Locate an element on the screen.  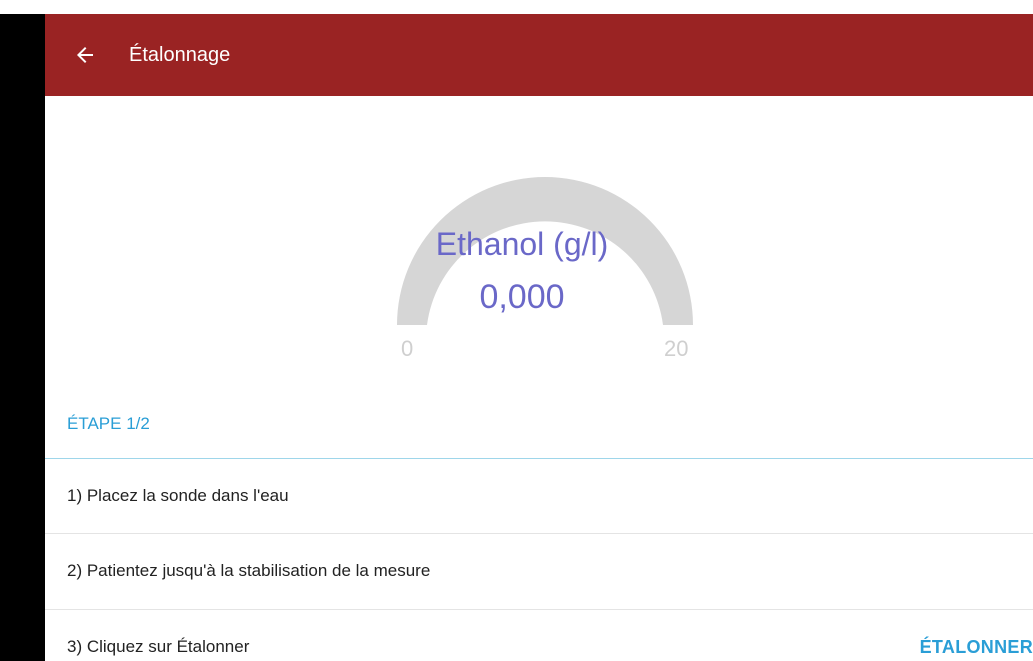
back-button is located at coordinates (85, 55).